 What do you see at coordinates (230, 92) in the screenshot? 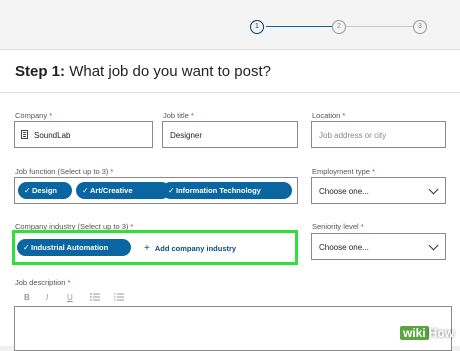
I see `title-divider` at bounding box center [230, 92].